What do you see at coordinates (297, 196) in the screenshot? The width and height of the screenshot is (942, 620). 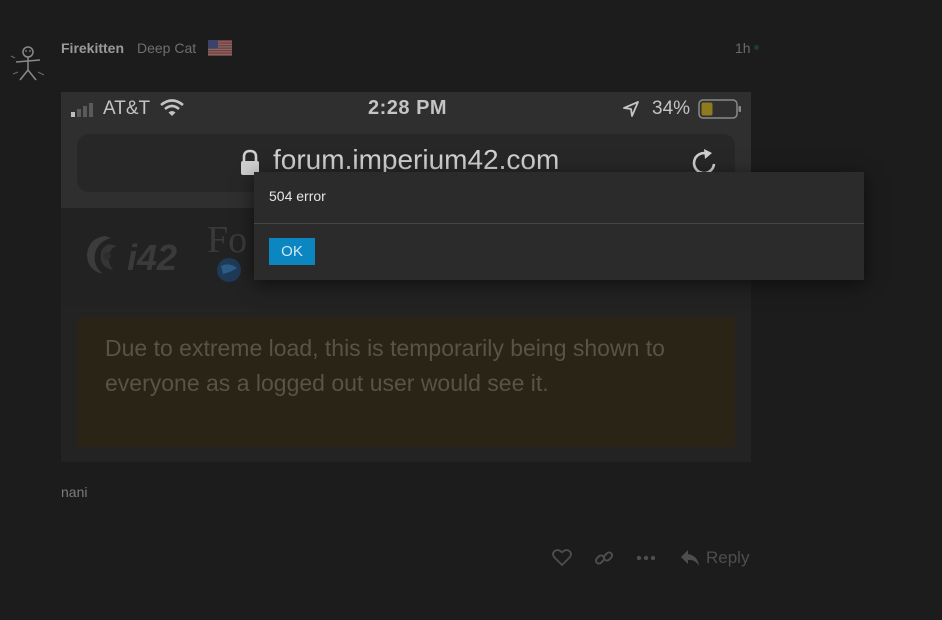 I see `dialog-message: 504 error` at bounding box center [297, 196].